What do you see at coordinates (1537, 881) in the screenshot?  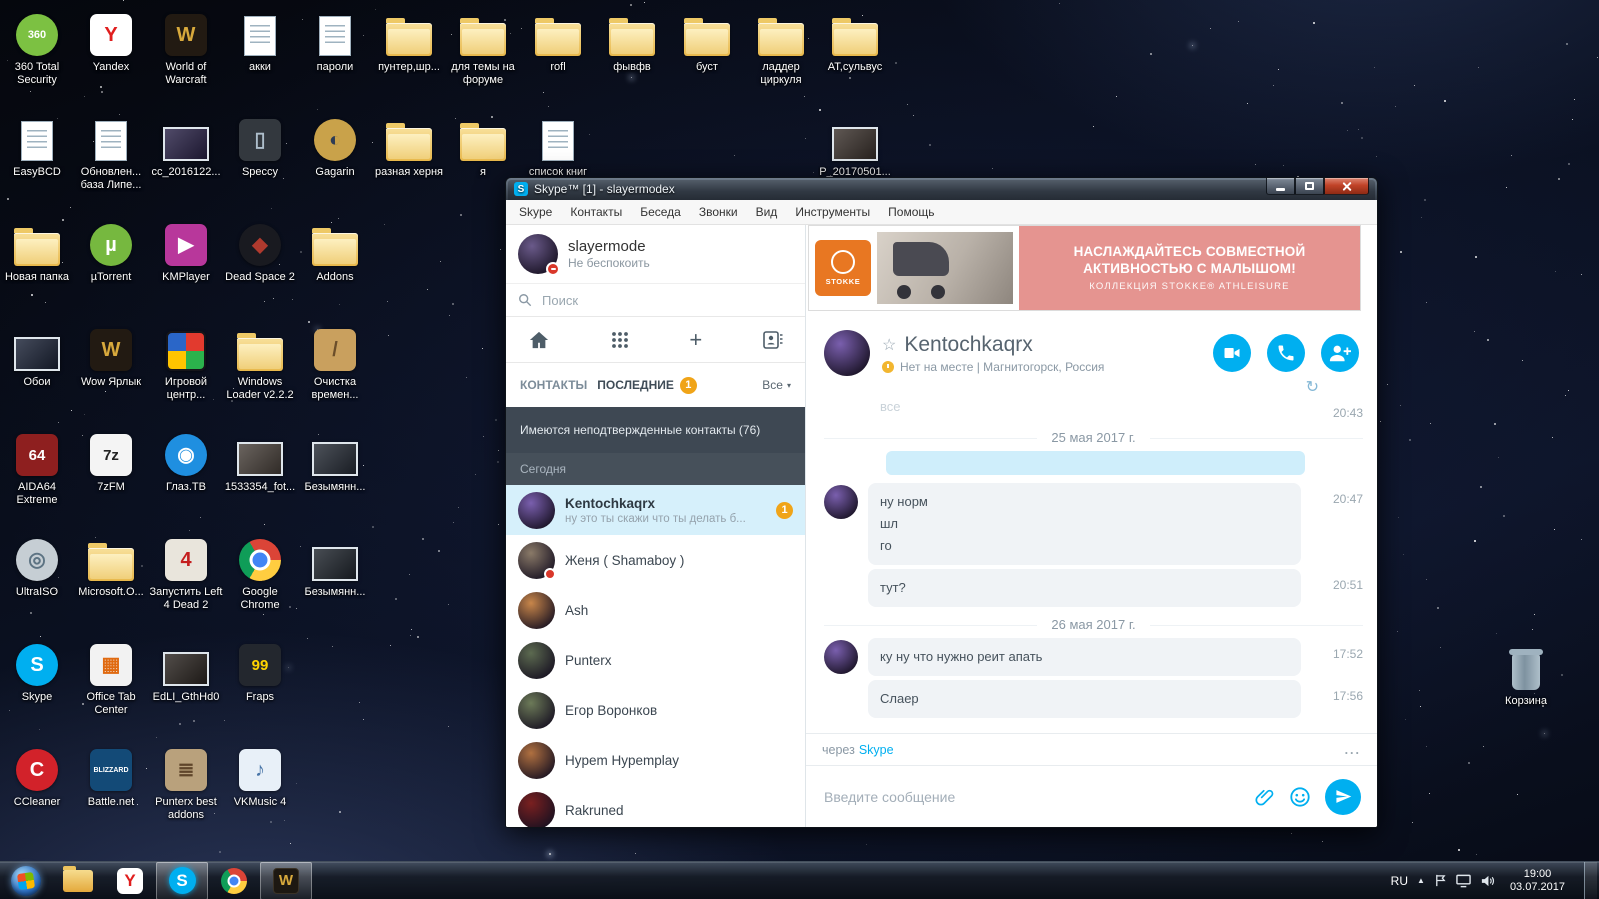 I see `clock: 19:00 03.07.2017` at bounding box center [1537, 881].